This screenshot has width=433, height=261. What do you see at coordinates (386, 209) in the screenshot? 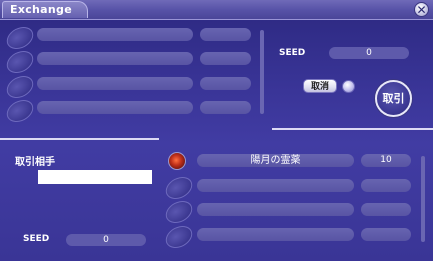
I see `partner-slot-3-qty` at bounding box center [386, 209].